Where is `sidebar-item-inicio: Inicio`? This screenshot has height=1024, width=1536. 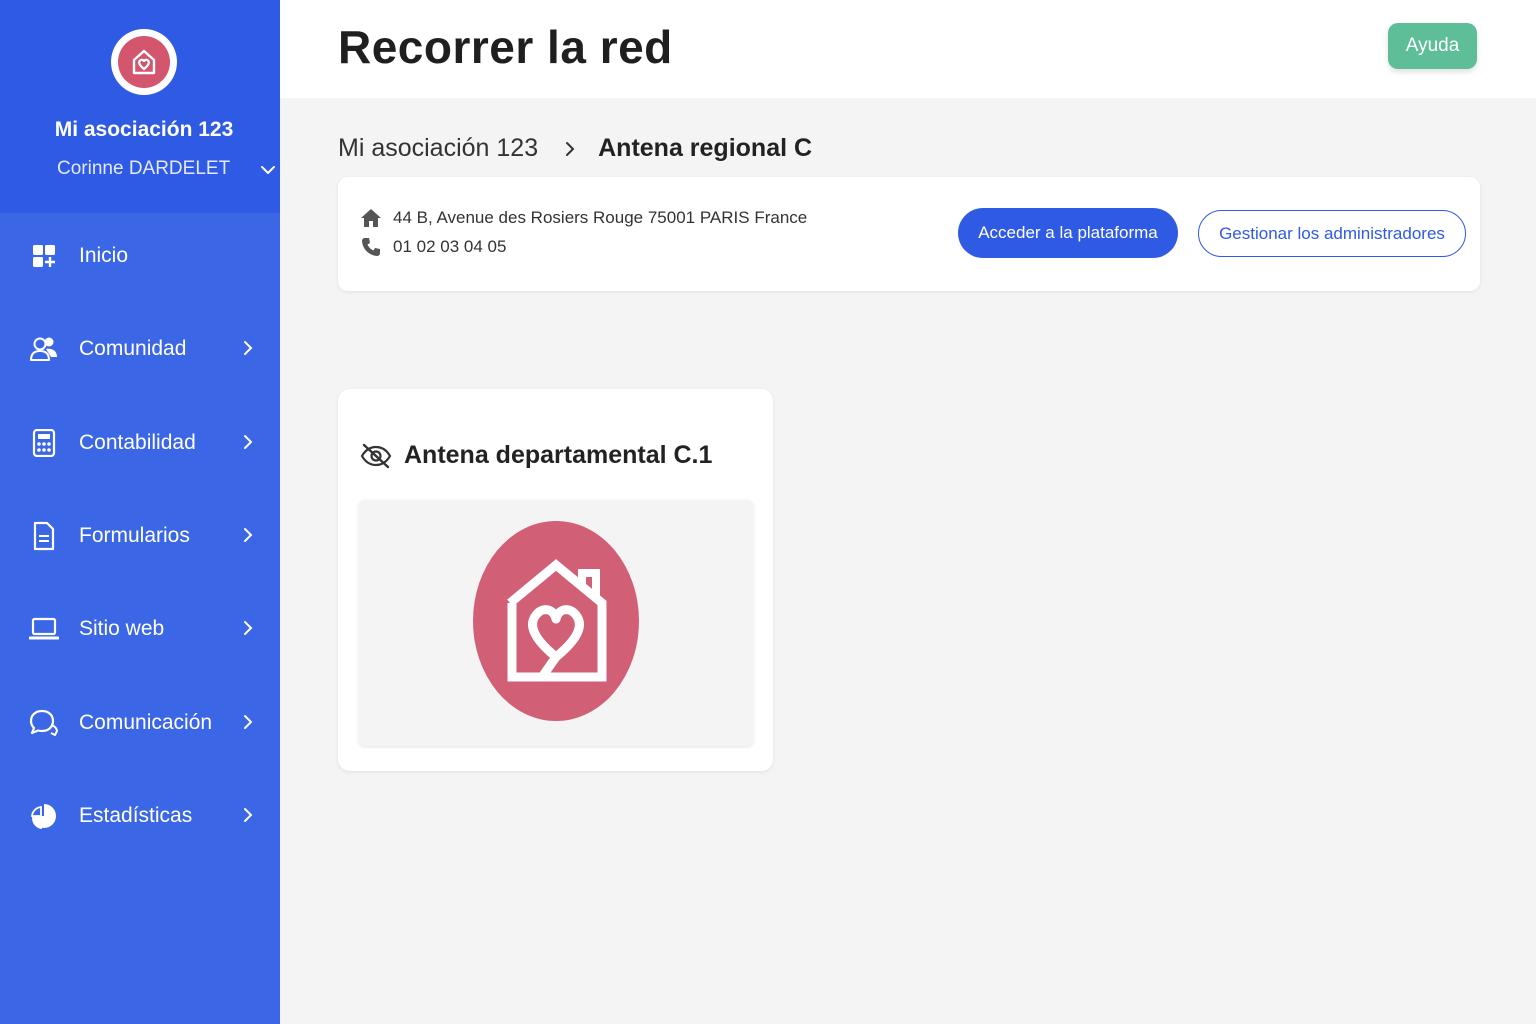 sidebar-item-inicio: Inicio is located at coordinates (140, 257).